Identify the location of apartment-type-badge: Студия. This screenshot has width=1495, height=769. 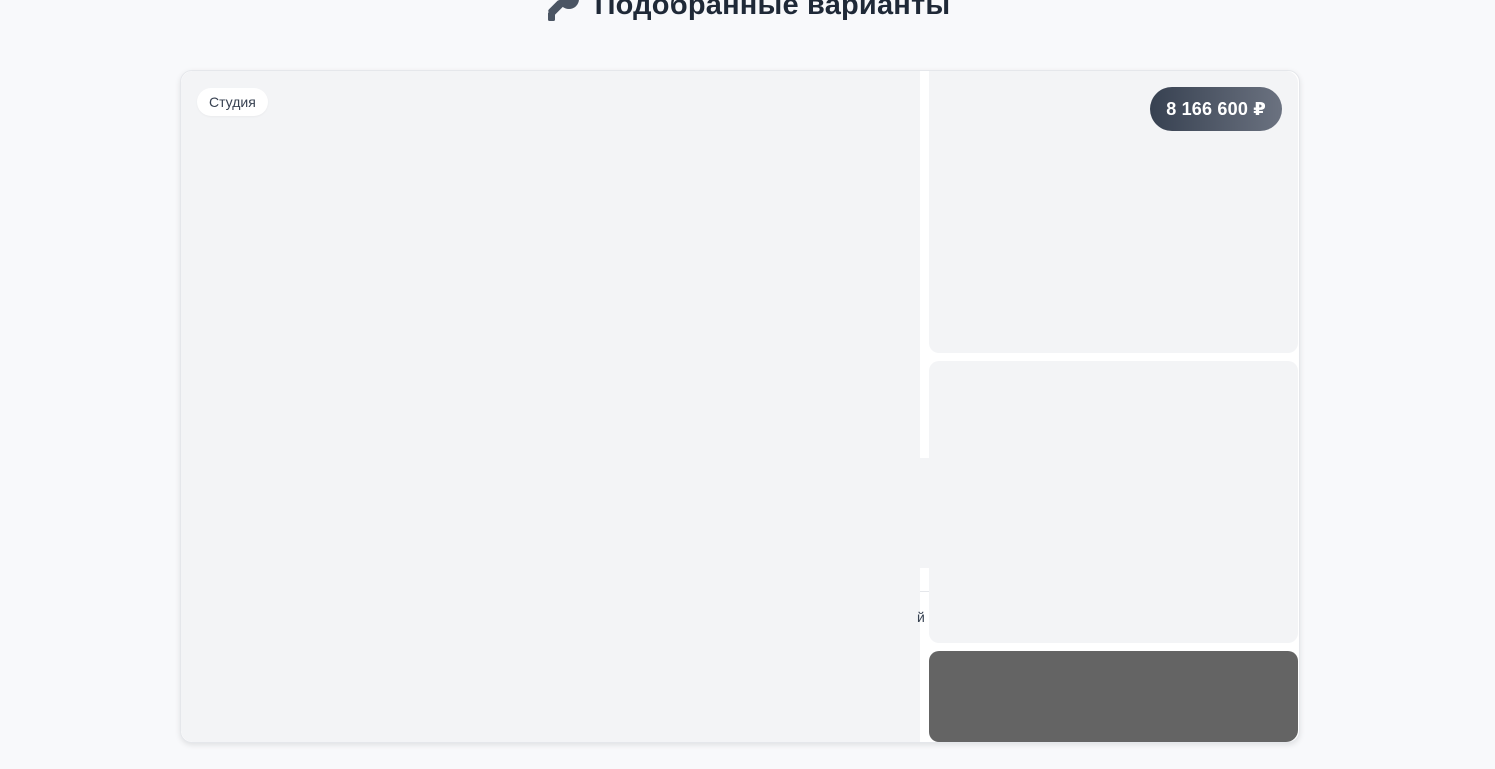
(232, 102).